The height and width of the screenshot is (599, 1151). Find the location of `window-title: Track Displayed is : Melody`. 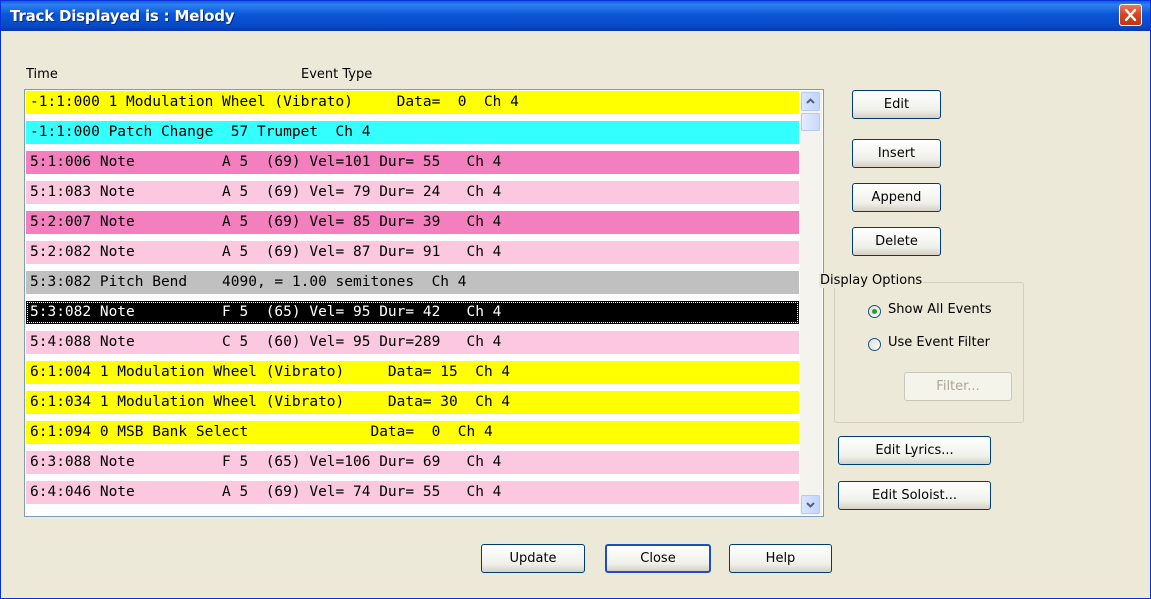

window-title: Track Displayed is : Melody is located at coordinates (122, 16).